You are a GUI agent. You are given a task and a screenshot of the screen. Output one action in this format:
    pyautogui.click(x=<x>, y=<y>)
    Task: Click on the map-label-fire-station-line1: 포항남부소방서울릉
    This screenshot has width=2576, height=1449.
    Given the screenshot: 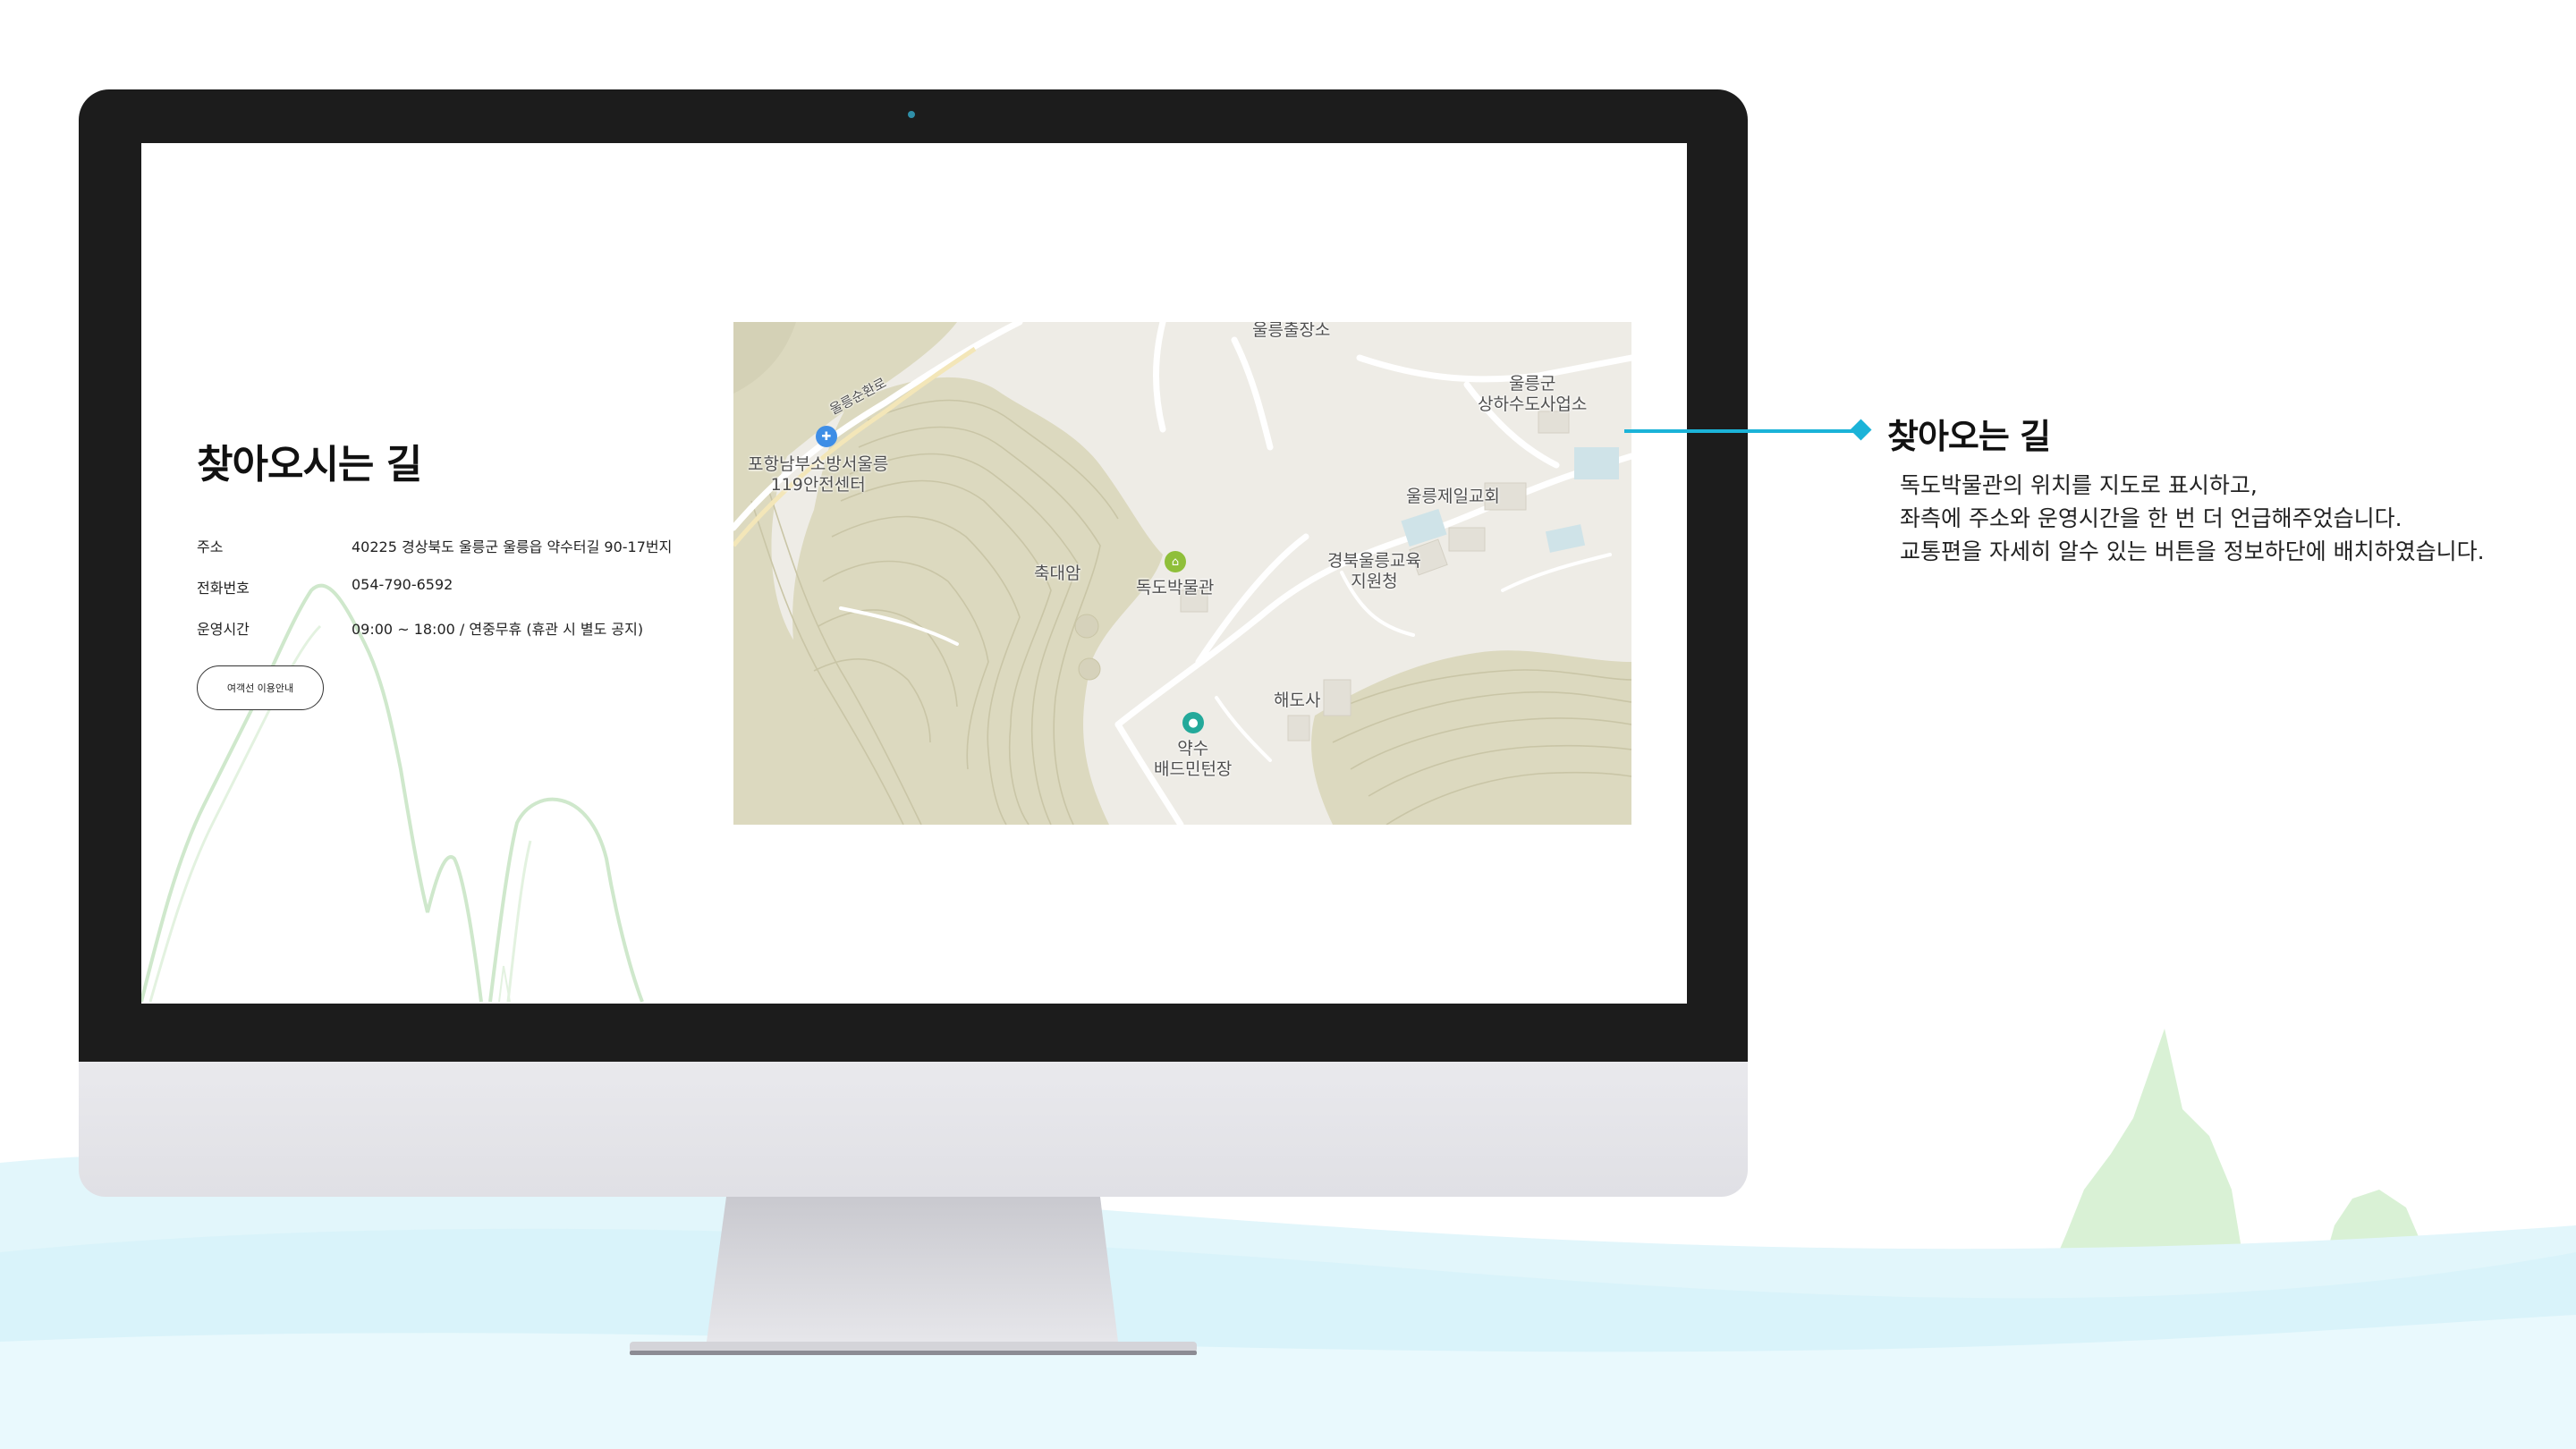 What is the action you would take?
    pyautogui.click(x=818, y=464)
    